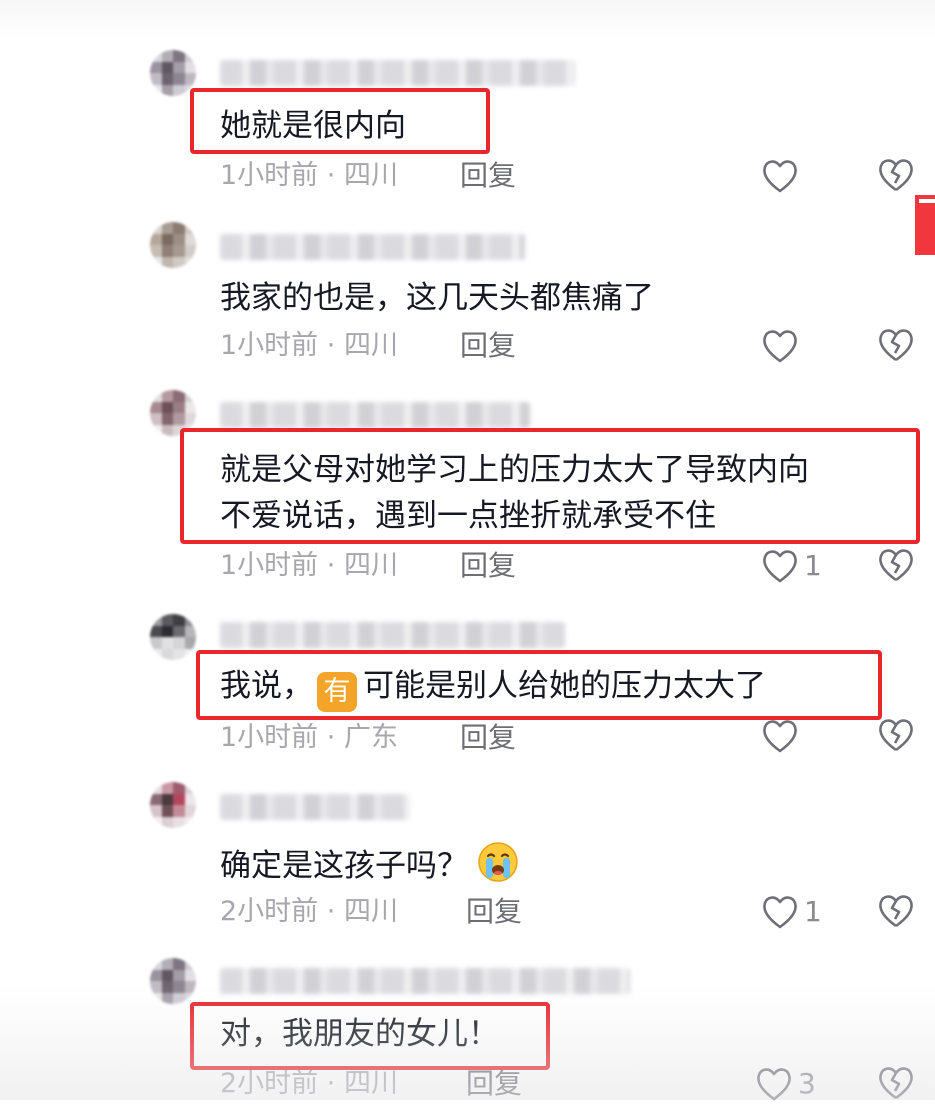 The height and width of the screenshot is (1106, 935). Describe the element at coordinates (807, 1083) in the screenshot. I see `like-count: 3` at that location.